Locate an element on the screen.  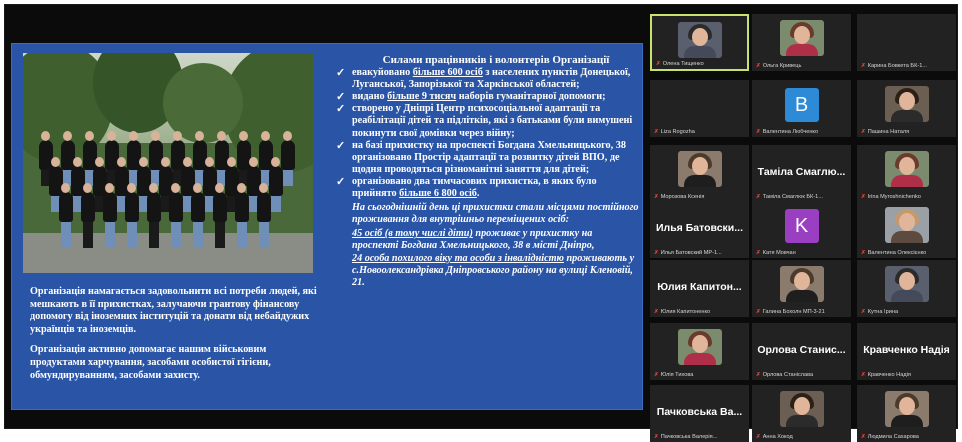
participant-name-label: ✗ Галина Бохолн МП-3-21 is located at coordinates (790, 312).